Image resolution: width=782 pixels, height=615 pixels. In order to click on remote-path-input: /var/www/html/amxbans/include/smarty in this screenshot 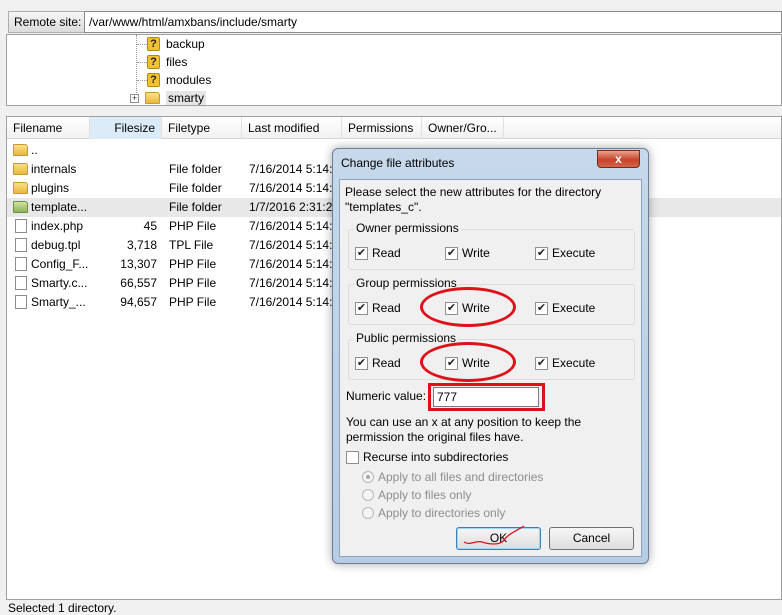, I will do `click(433, 22)`.